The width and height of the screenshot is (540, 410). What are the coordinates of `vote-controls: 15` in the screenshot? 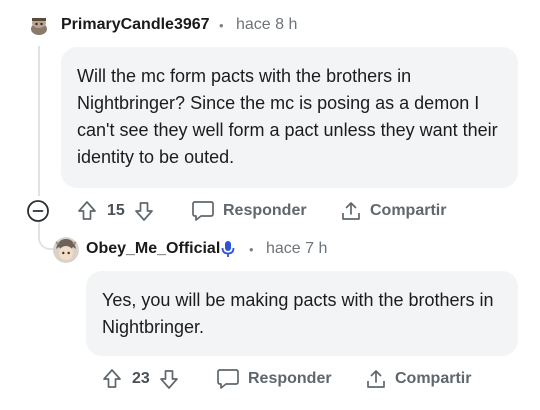 It's located at (115, 211).